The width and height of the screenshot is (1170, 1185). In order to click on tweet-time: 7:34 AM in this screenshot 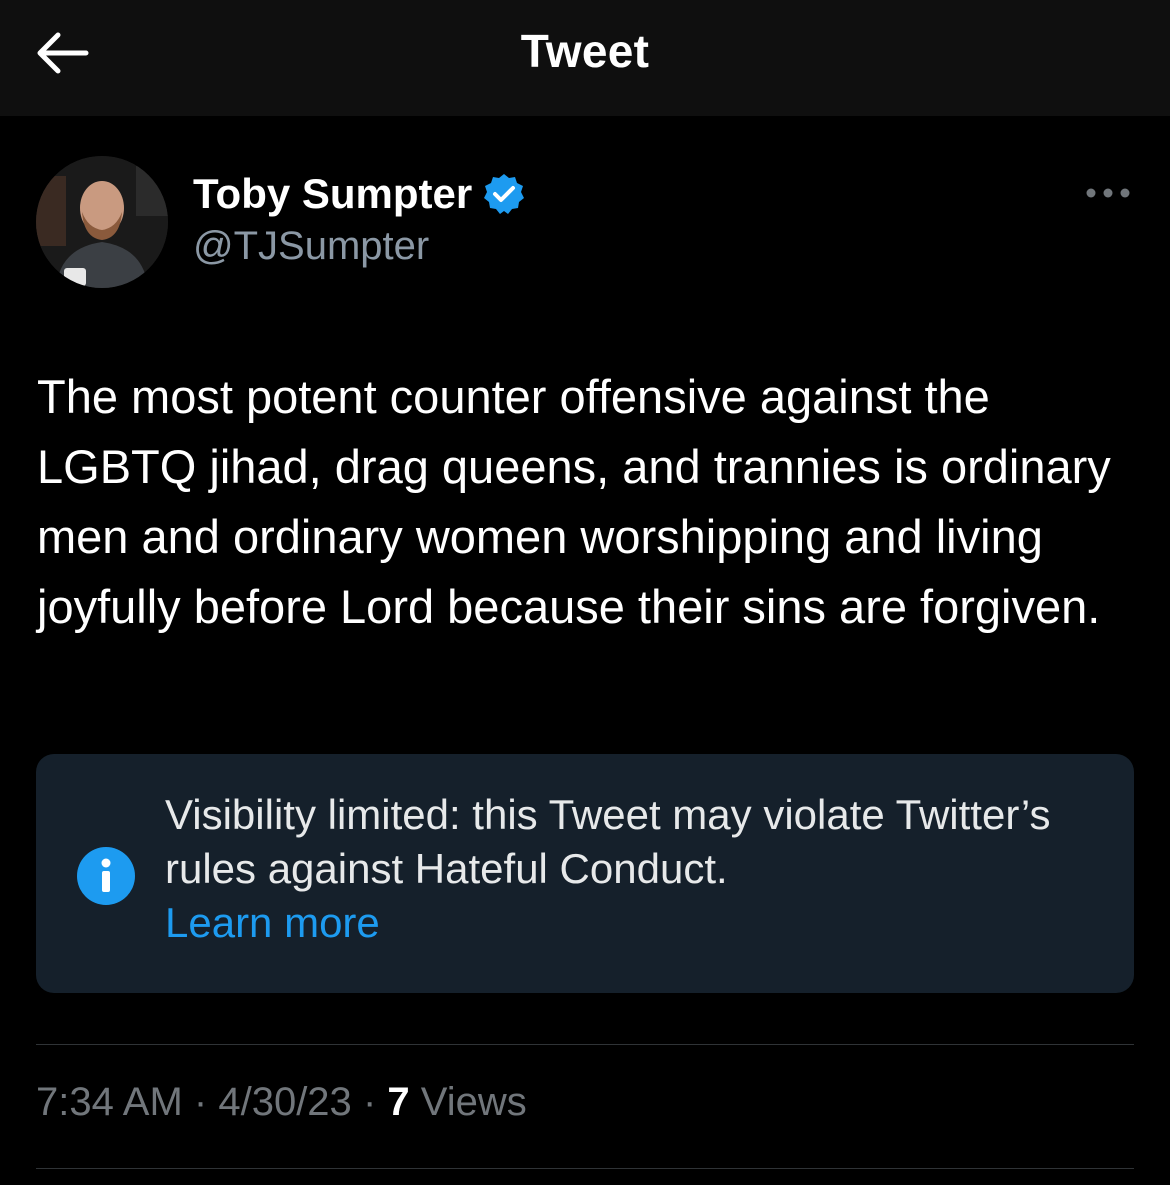, I will do `click(109, 1102)`.